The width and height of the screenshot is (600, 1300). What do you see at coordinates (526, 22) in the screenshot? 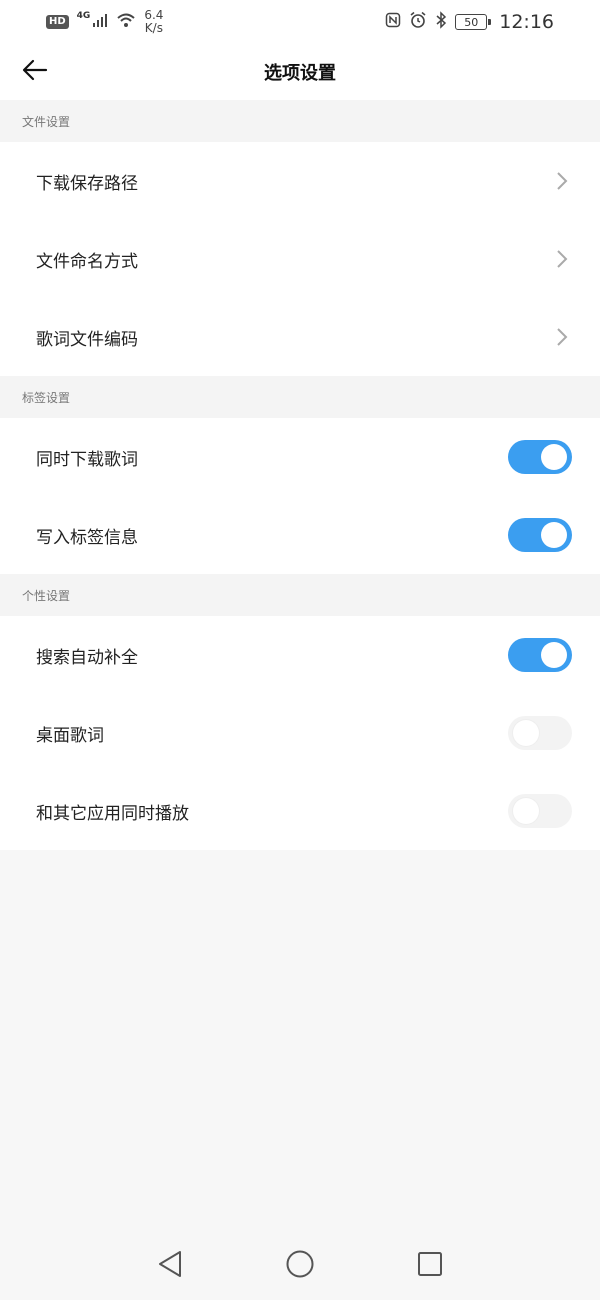
I see `clock: 12:16` at bounding box center [526, 22].